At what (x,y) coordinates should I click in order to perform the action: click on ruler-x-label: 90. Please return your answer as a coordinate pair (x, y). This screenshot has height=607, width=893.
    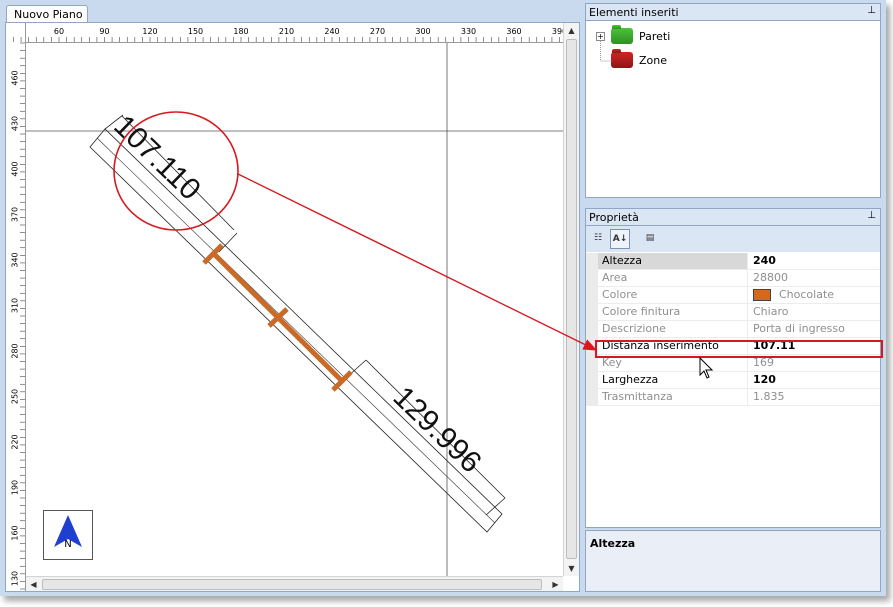
    Looking at the image, I should click on (104, 31).